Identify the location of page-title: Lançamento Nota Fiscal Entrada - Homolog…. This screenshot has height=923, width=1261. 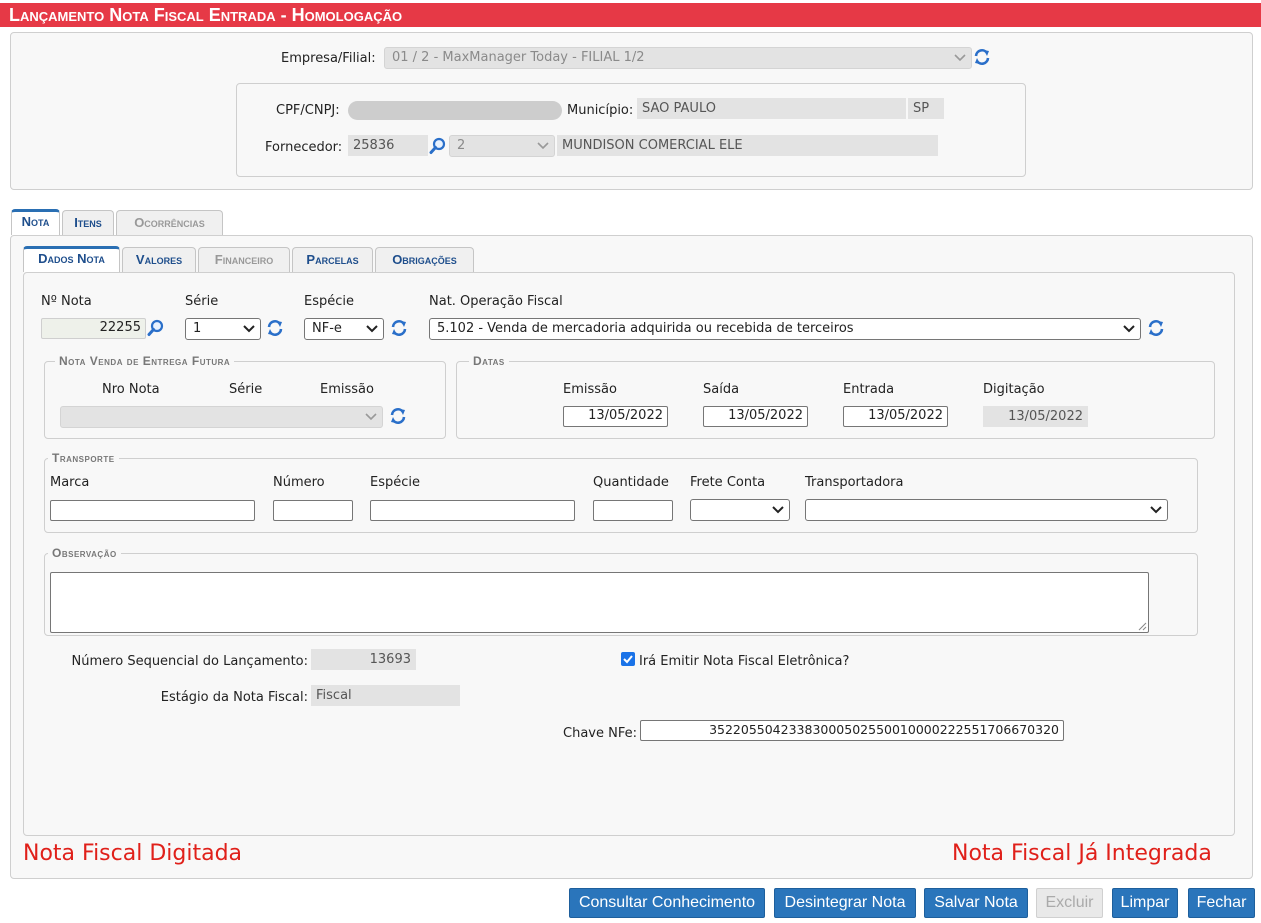
(630, 15).